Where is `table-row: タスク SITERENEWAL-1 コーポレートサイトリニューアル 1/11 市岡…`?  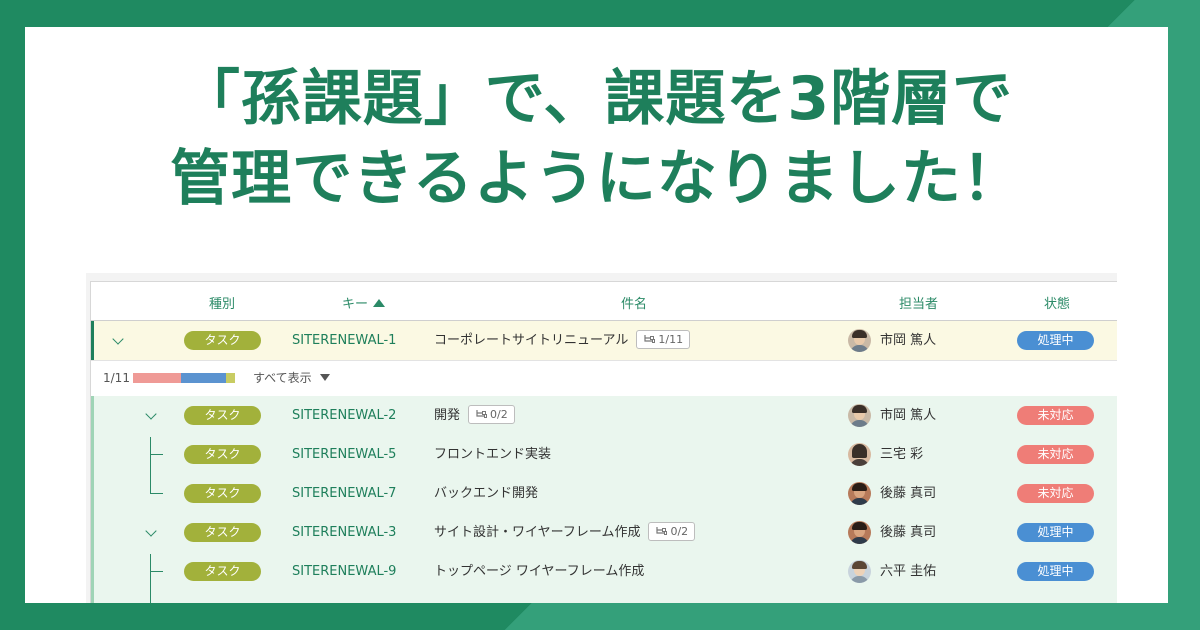
table-row: タスク SITERENEWAL-1 コーポレートサイトリニューアル 1/11 市岡… is located at coordinates (604, 341).